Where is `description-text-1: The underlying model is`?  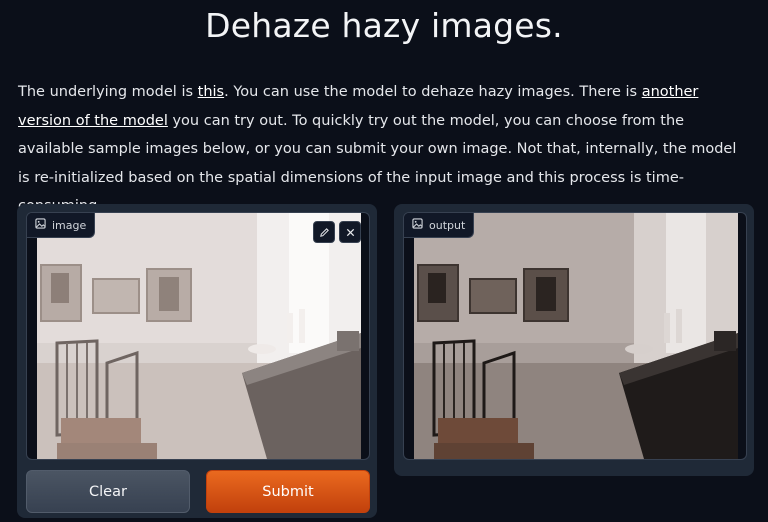 description-text-1: The underlying model is is located at coordinates (108, 92).